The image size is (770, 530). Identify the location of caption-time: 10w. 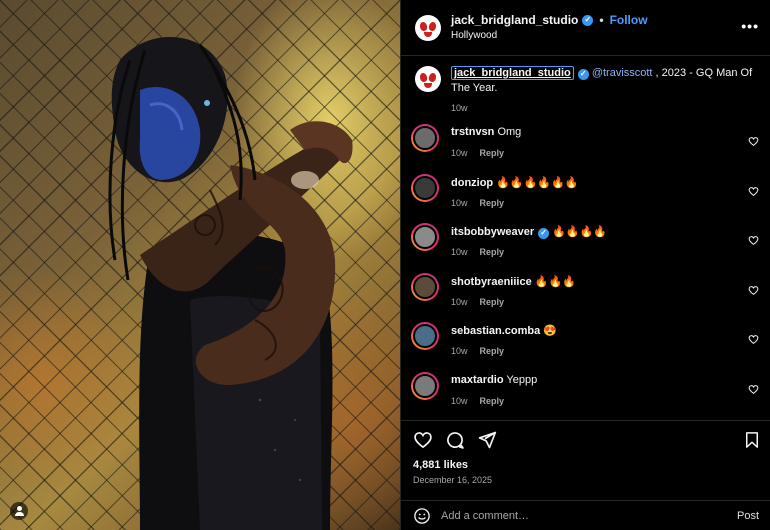
(459, 107).